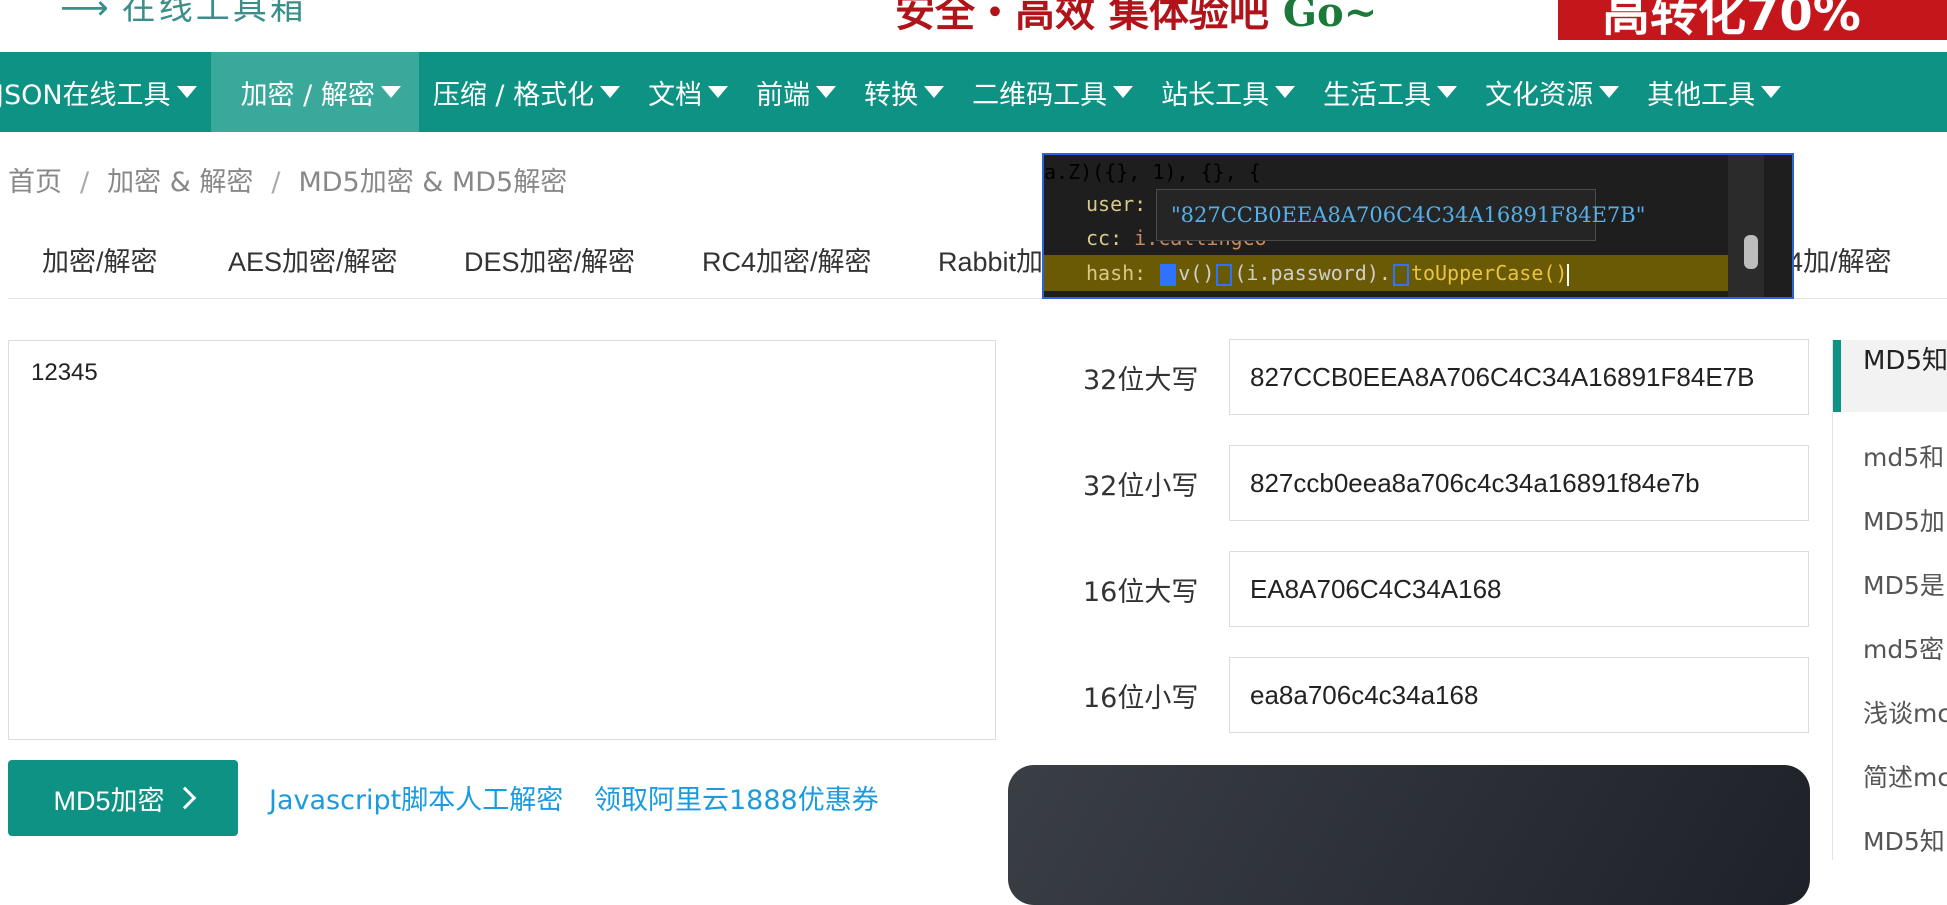 This screenshot has height=905, width=1947. Describe the element at coordinates (1539, 95) in the screenshot. I see `nav-label: 文化资源` at that location.